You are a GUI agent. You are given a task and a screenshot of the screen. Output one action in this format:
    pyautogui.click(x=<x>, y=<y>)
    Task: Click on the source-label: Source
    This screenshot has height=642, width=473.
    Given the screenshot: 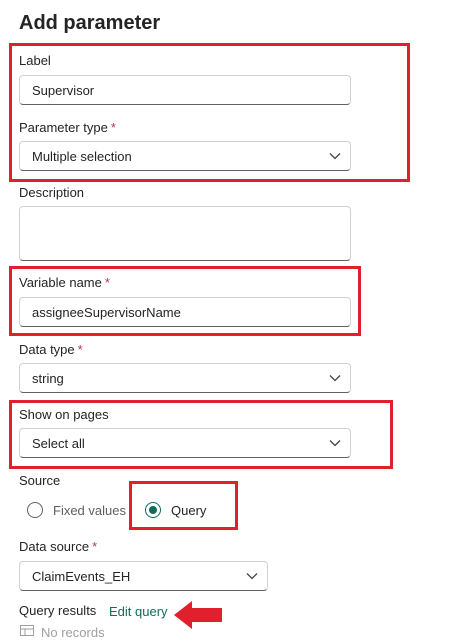 What is the action you would take?
    pyautogui.click(x=40, y=480)
    